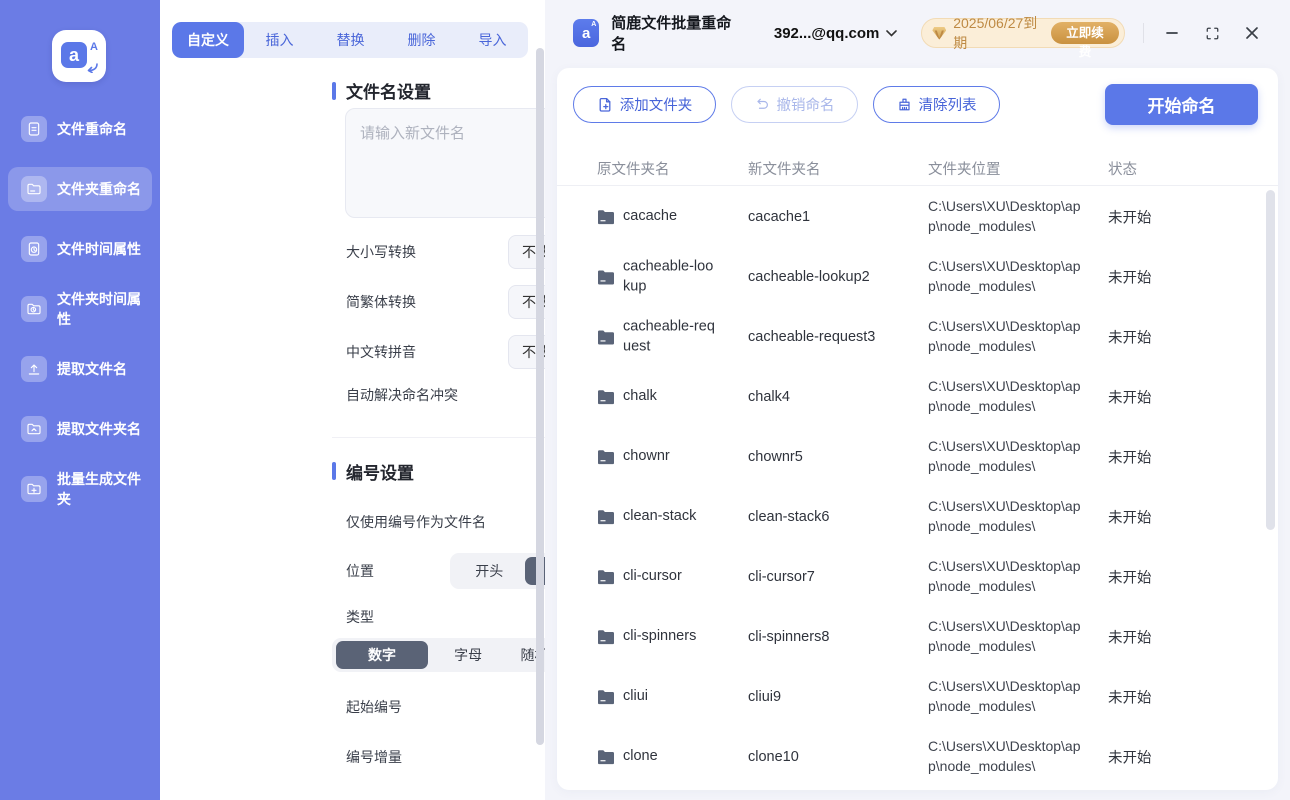 This screenshot has height=800, width=1290. What do you see at coordinates (94, 47) in the screenshot?
I see `logo-A-icon: A` at bounding box center [94, 47].